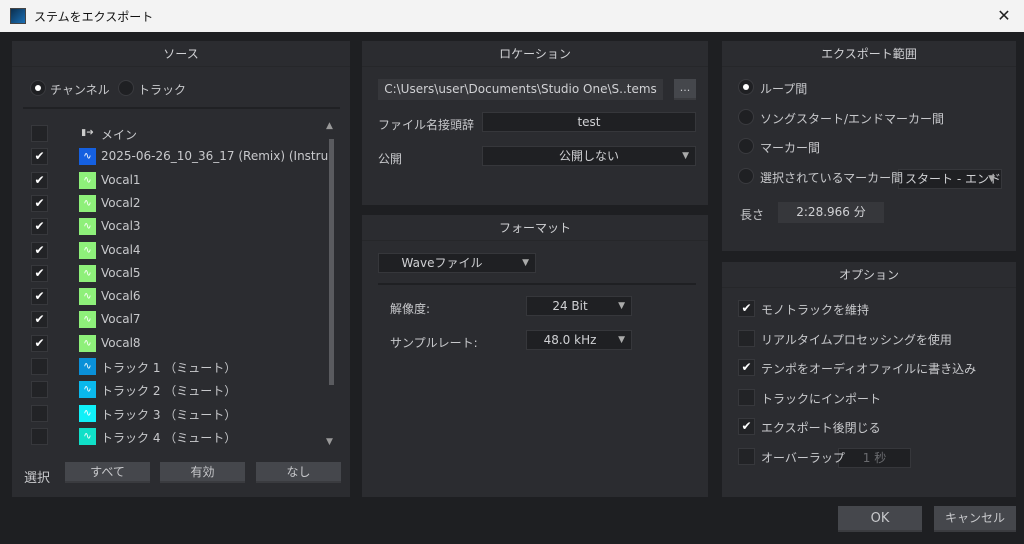 Image resolution: width=1024 pixels, height=544 pixels. I want to click on source-item: ✔ ∿ Vocal7, so click(180, 320).